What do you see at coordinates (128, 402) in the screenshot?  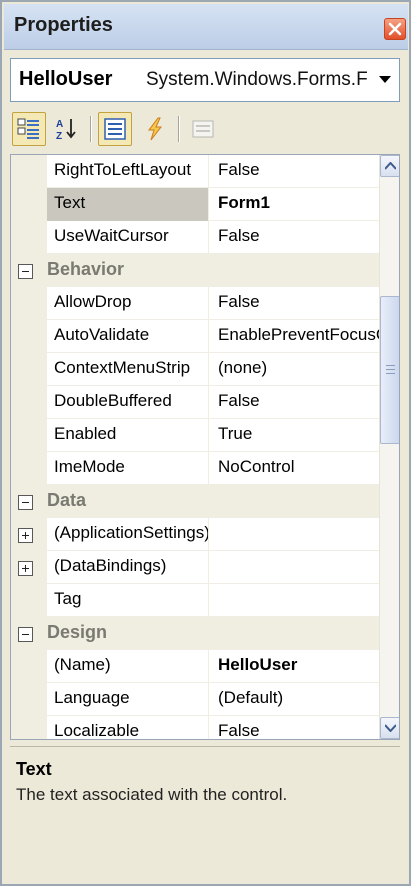 I see `property-name: DoubleBuffered` at bounding box center [128, 402].